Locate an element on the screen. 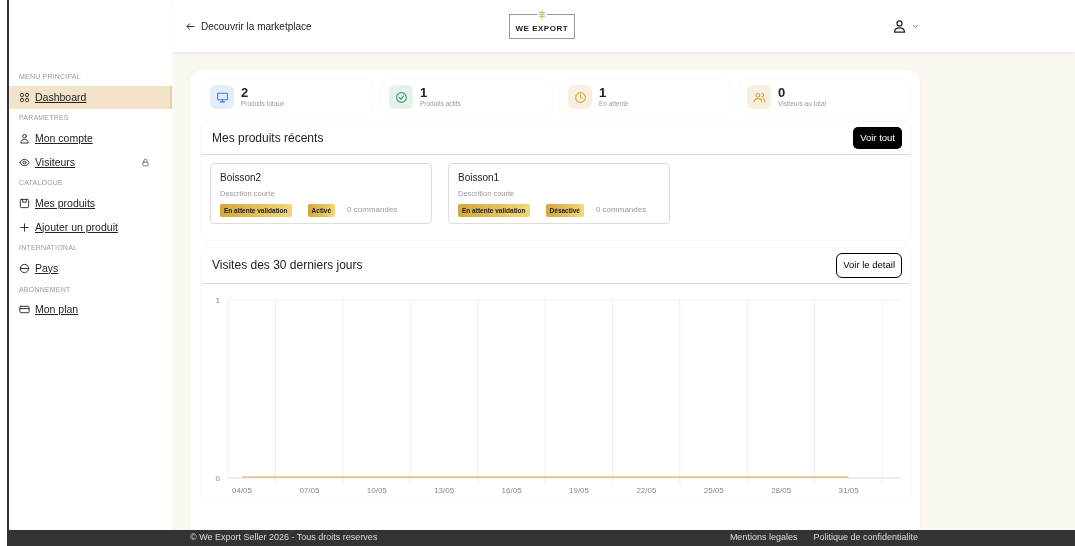 Image resolution: width=1075 pixels, height=546 pixels. sidebar-item: Visiteurs is located at coordinates (90, 162).